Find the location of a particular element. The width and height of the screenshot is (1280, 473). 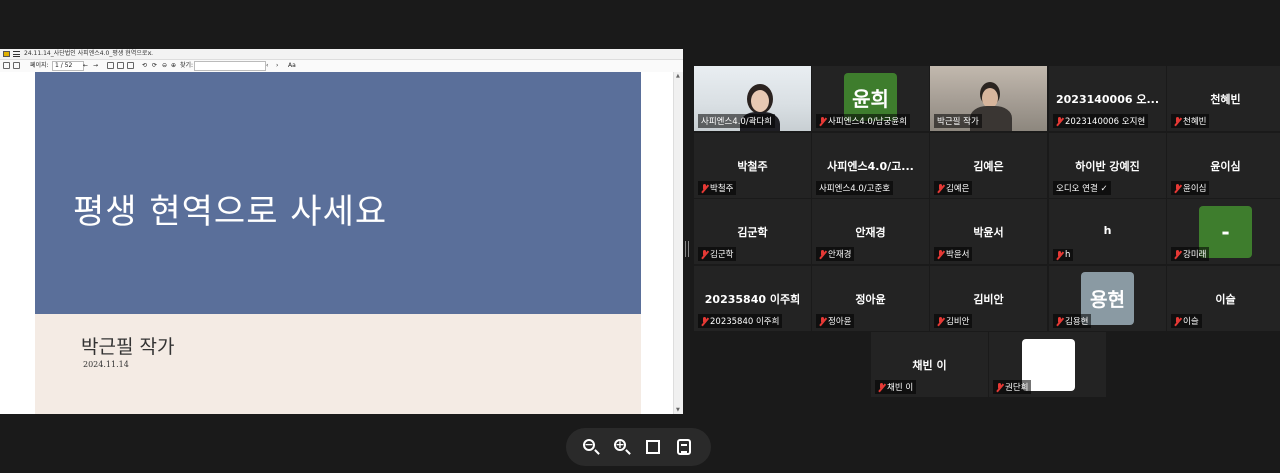

participant-tile: 채빈 이 채빈 이 is located at coordinates (929, 364).